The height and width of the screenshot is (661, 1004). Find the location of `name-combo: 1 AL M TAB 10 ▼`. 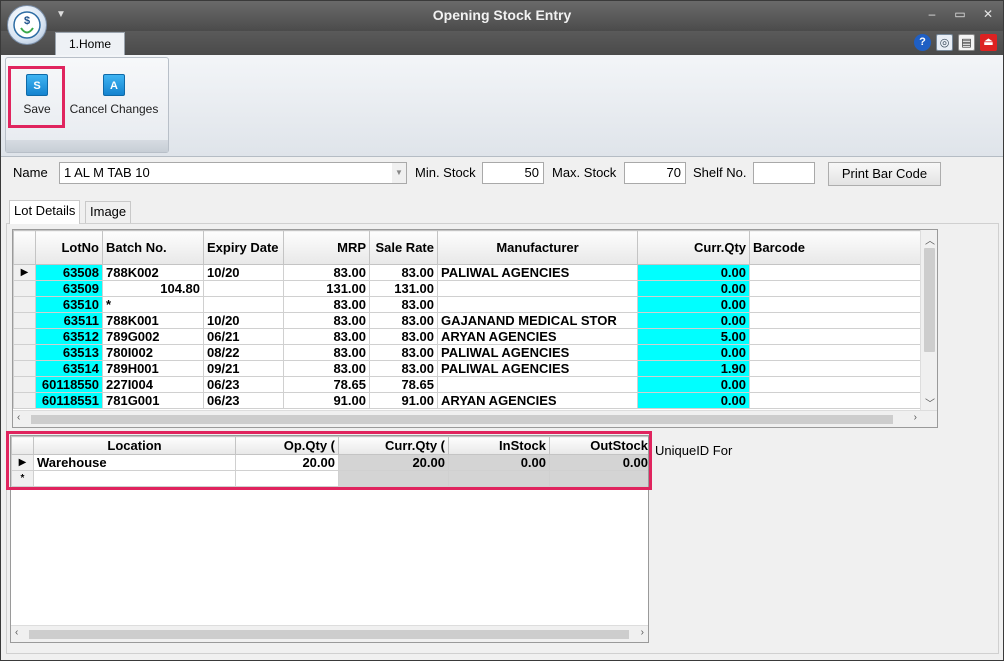

name-combo: 1 AL M TAB 10 ▼ is located at coordinates (233, 173).